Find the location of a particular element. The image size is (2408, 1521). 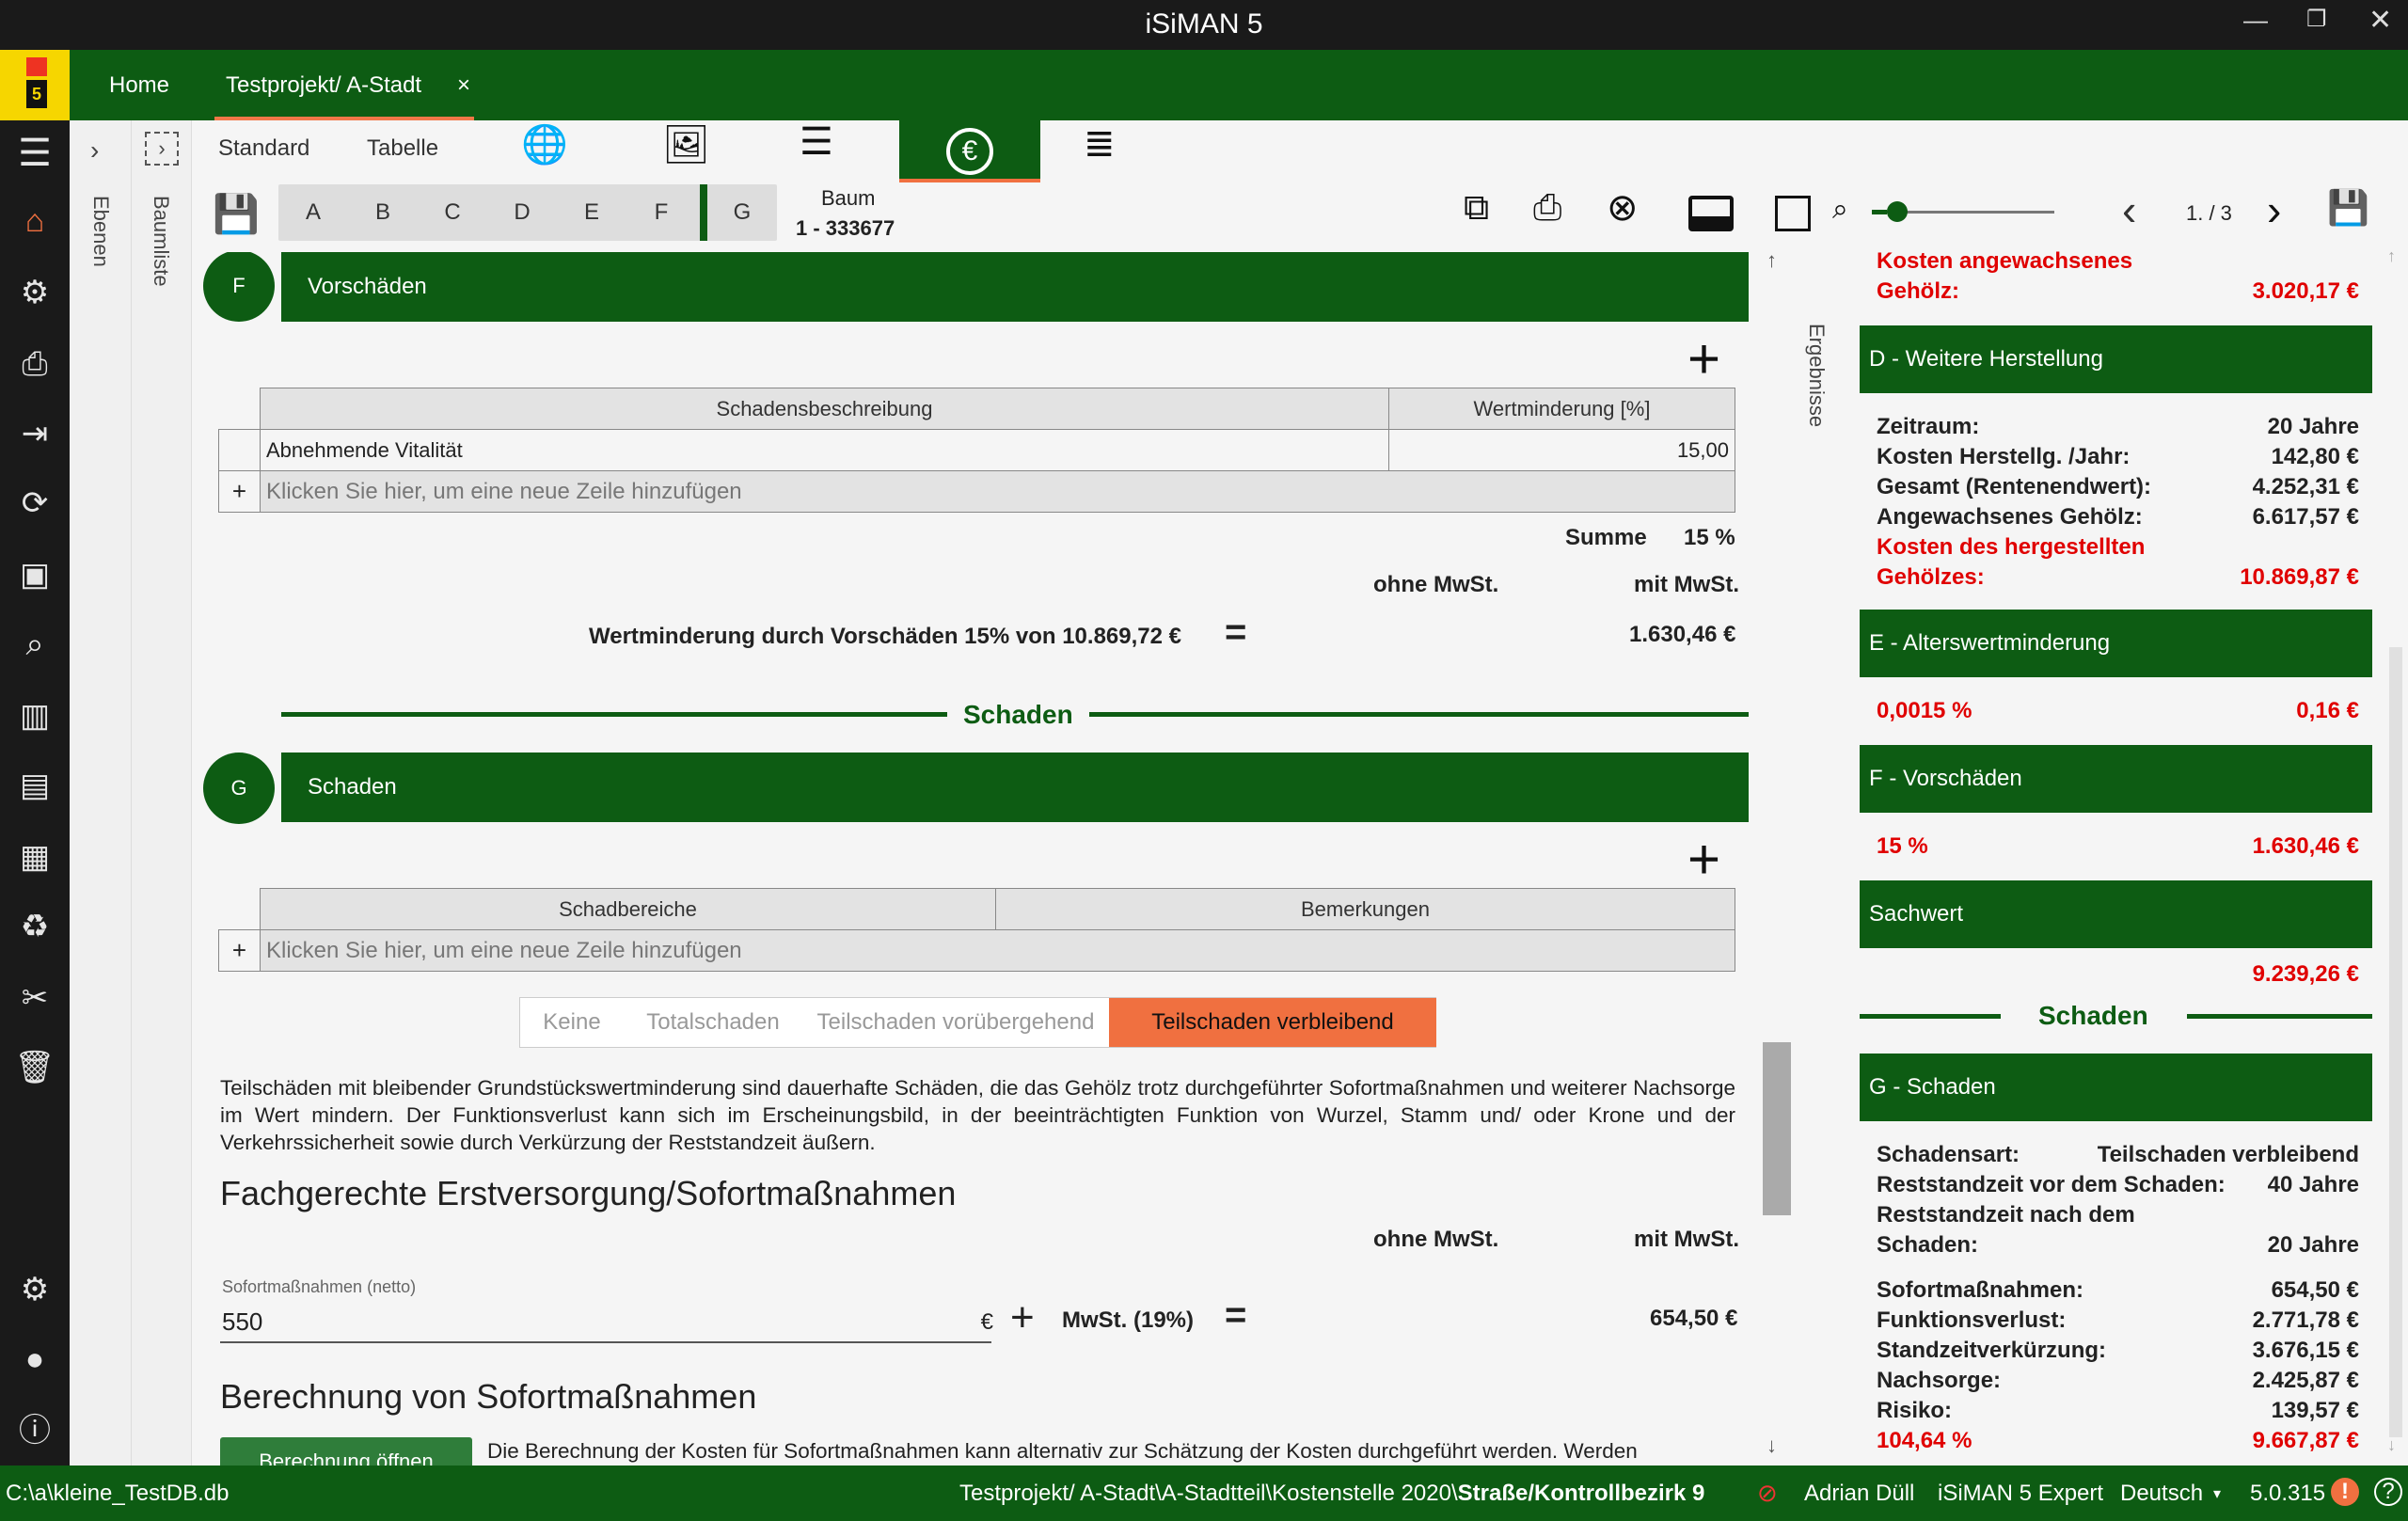

add-vorschaden-button: + is located at coordinates (1704, 359).